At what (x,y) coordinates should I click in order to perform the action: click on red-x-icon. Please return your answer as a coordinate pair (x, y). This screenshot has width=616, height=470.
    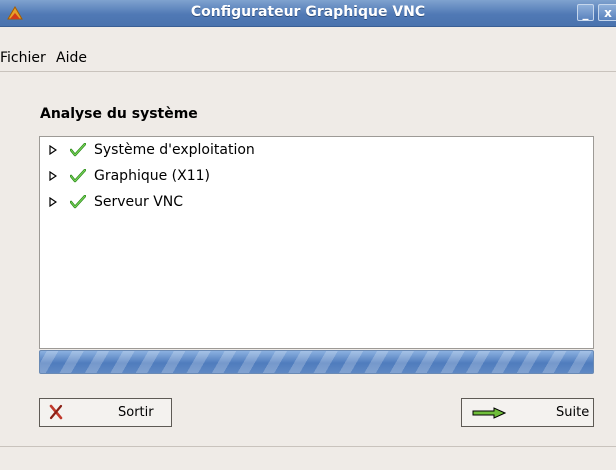
    Looking at the image, I should click on (56, 414).